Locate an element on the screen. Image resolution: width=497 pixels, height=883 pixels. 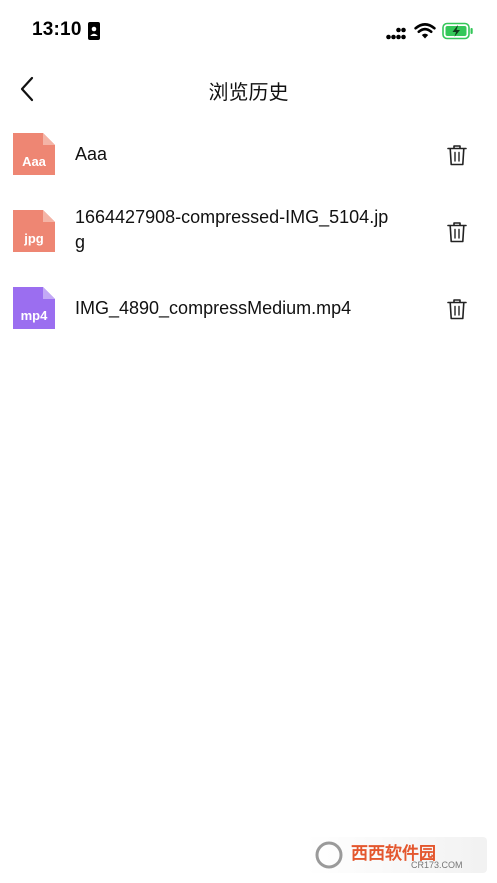
file-video-icon: mp4 is located at coordinates (34, 308).